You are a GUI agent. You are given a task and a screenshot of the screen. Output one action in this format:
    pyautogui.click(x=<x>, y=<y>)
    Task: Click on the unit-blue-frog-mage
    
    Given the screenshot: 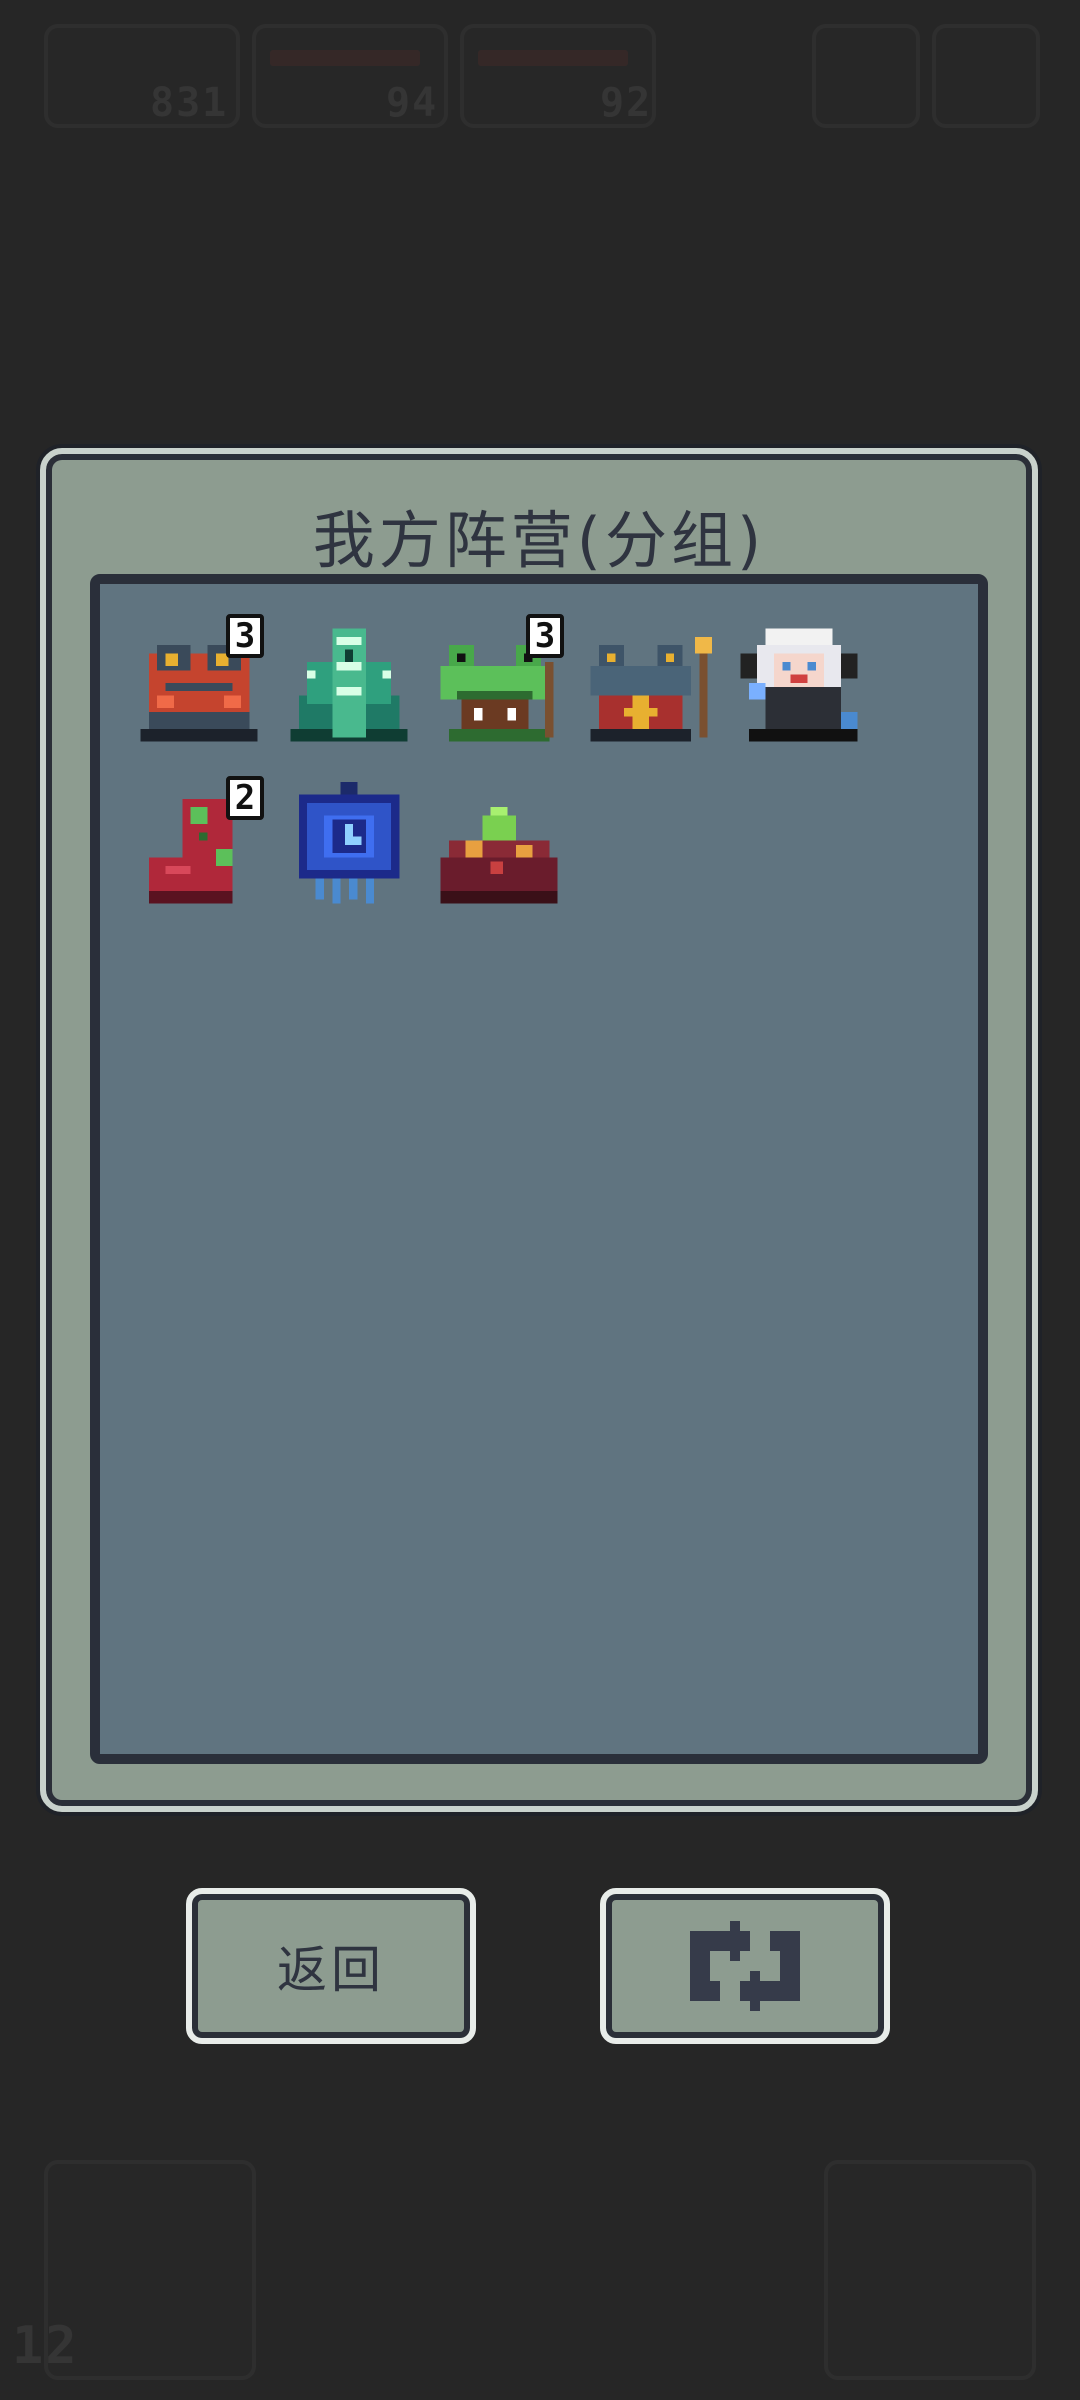 What is the action you would take?
    pyautogui.click(x=649, y=682)
    